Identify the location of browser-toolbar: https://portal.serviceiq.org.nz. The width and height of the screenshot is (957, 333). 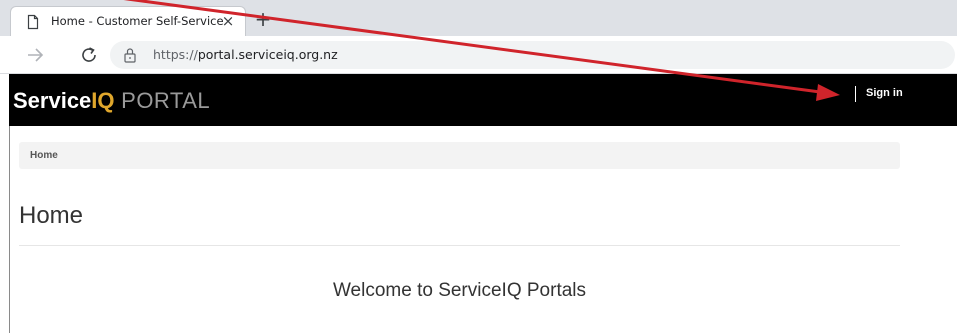
(478, 55).